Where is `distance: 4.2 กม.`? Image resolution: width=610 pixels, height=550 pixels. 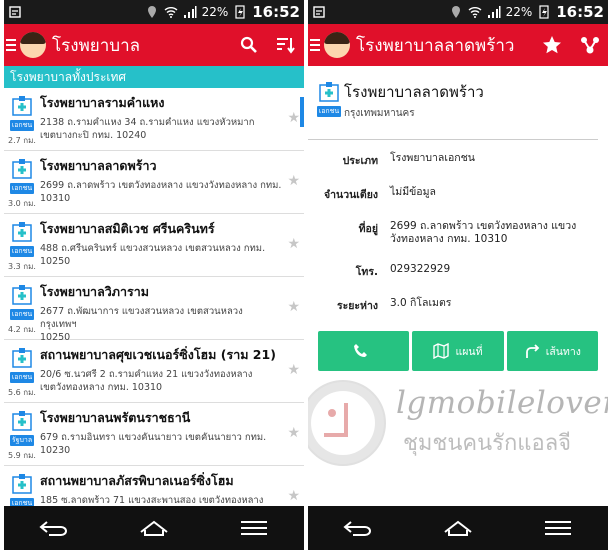 distance: 4.2 กม. is located at coordinates (22, 329).